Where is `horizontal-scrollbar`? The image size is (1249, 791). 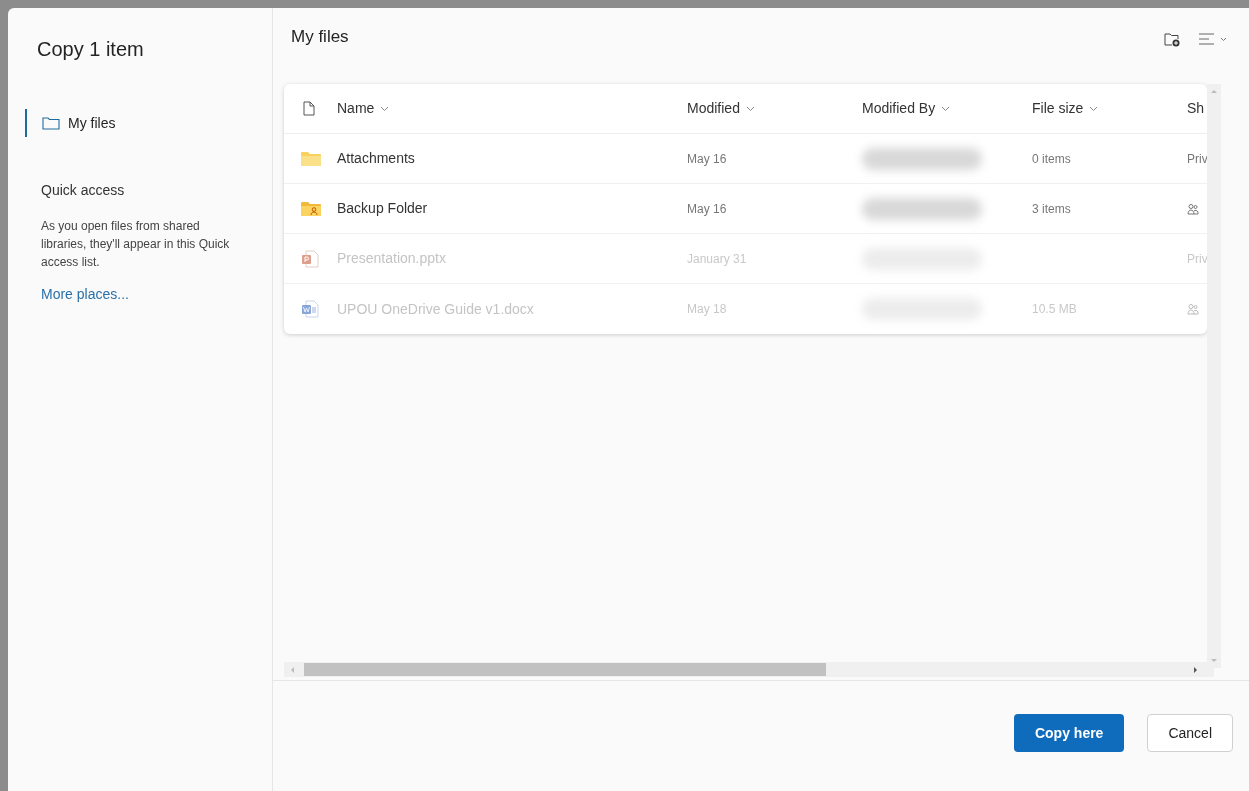 horizontal-scrollbar is located at coordinates (749, 669).